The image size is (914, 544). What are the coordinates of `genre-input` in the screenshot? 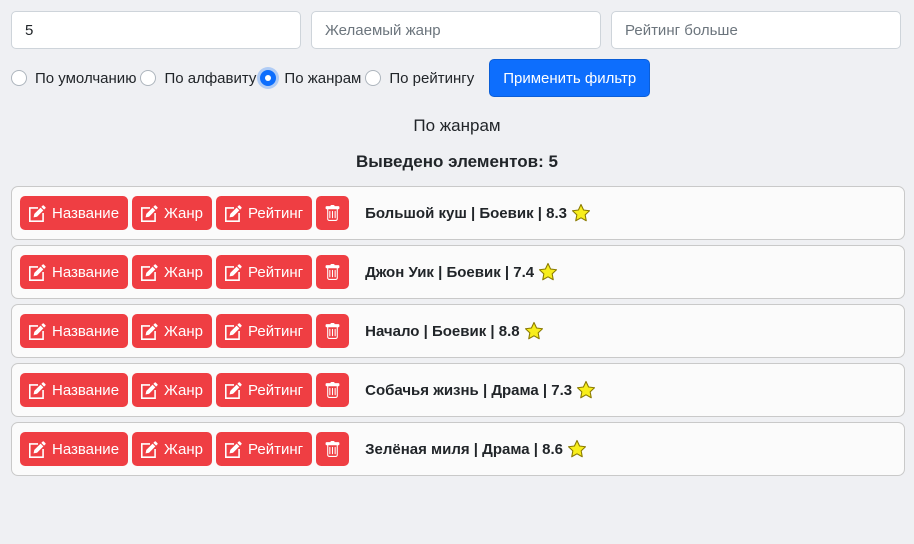 It's located at (456, 30).